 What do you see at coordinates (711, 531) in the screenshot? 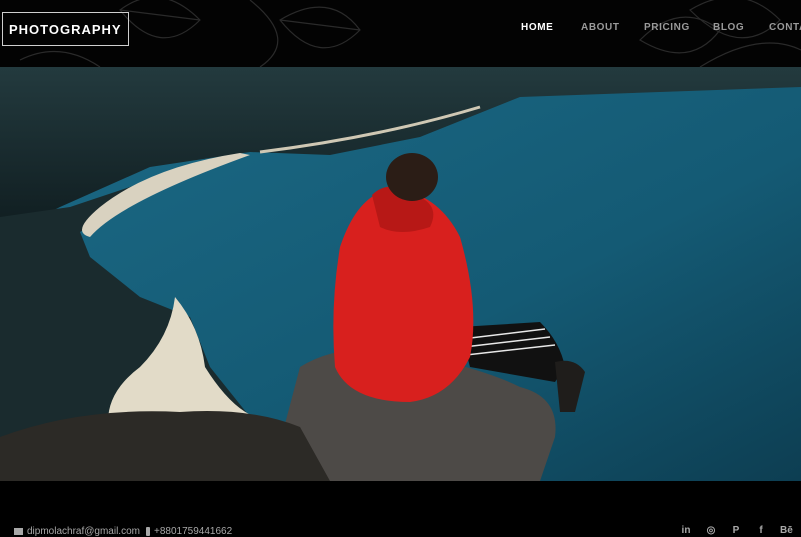
I see `instagram-icon: ◎` at bounding box center [711, 531].